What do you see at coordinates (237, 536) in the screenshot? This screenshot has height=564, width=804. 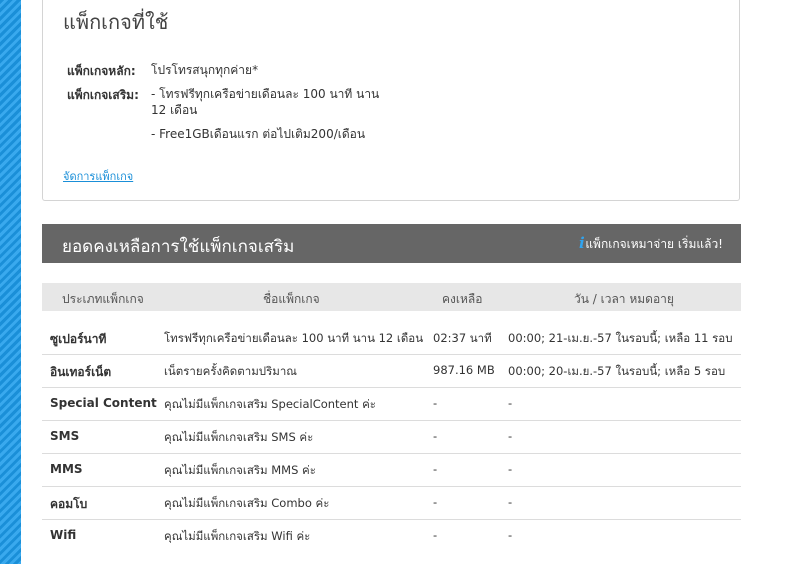 I see `row-name: คุณไม่มีแพ็กเกจเสริม Wifi ค่ะ` at bounding box center [237, 536].